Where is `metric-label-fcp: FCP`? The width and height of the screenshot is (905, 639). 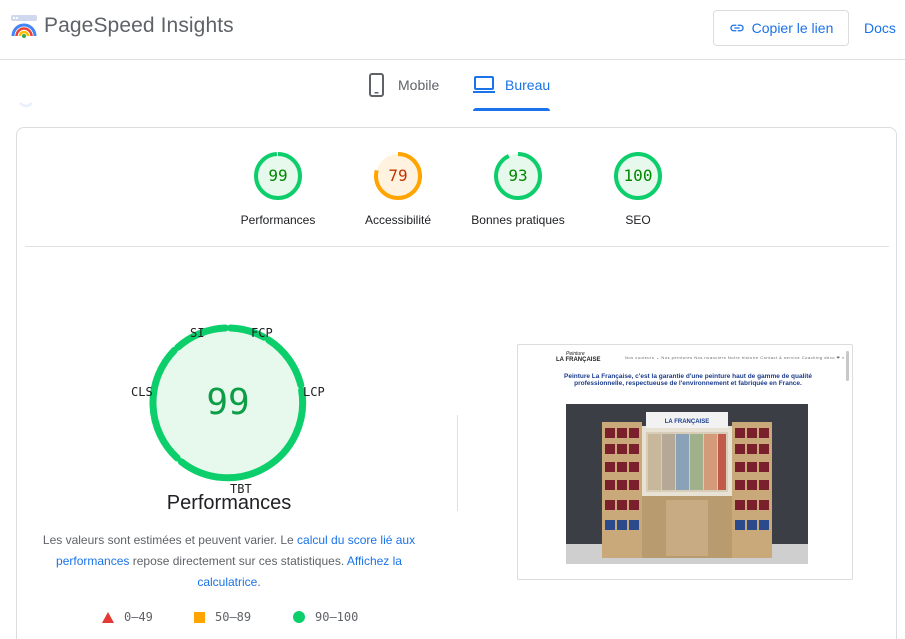
metric-label-fcp: FCP is located at coordinates (262, 333).